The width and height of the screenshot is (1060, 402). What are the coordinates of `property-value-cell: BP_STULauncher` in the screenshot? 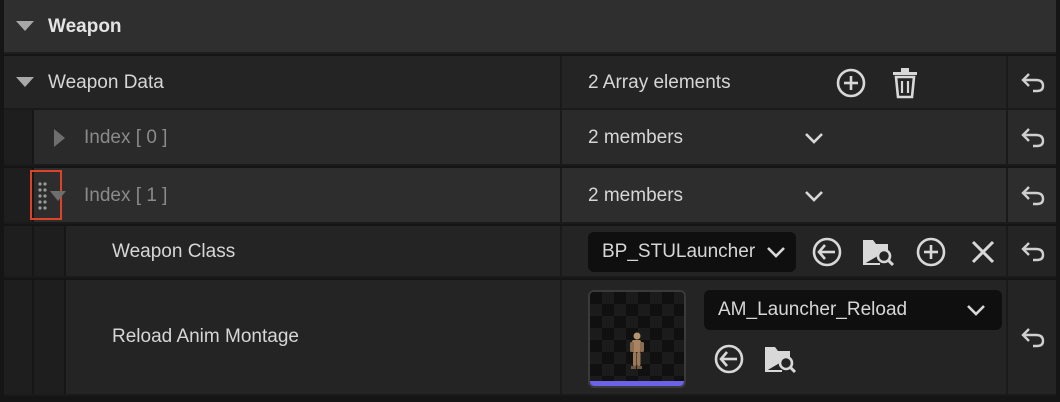 It's located at (785, 251).